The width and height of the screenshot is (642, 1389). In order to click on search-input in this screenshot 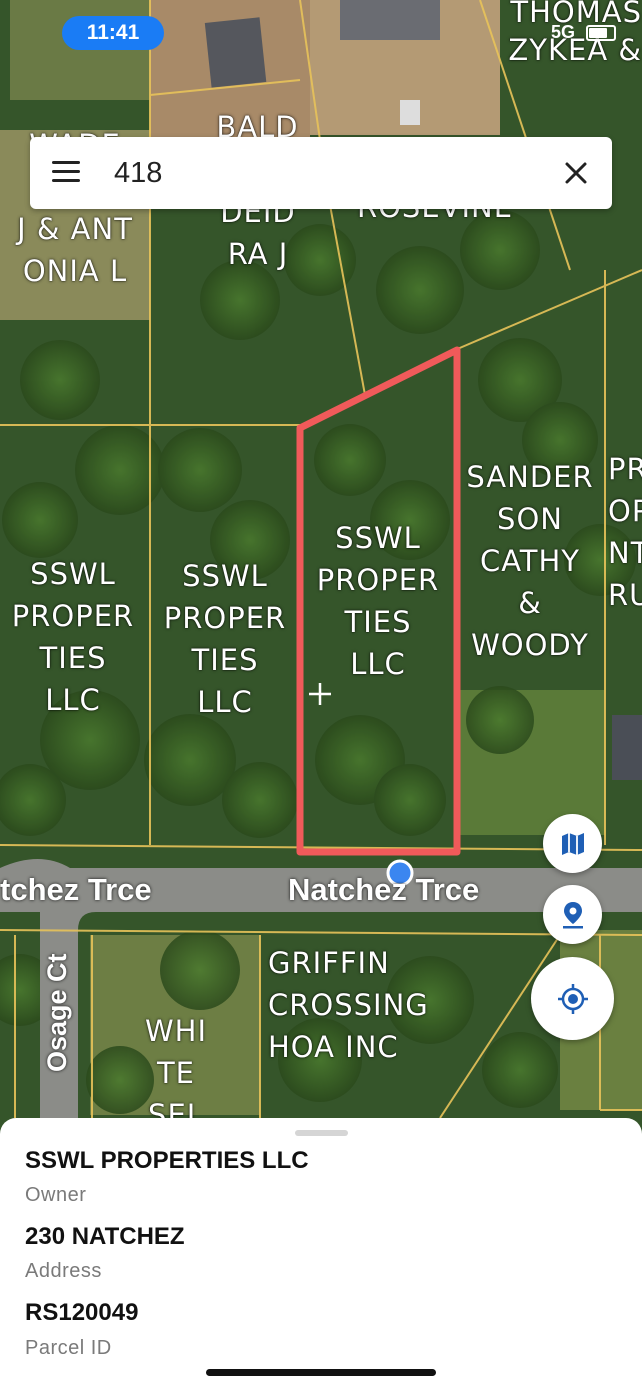, I will do `click(324, 173)`.